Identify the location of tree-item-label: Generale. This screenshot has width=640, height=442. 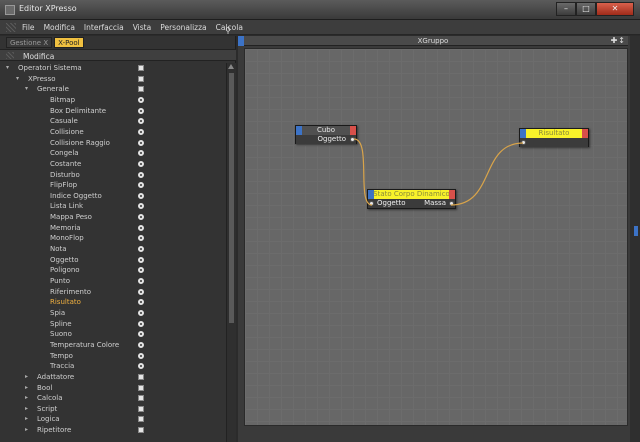
(53, 89).